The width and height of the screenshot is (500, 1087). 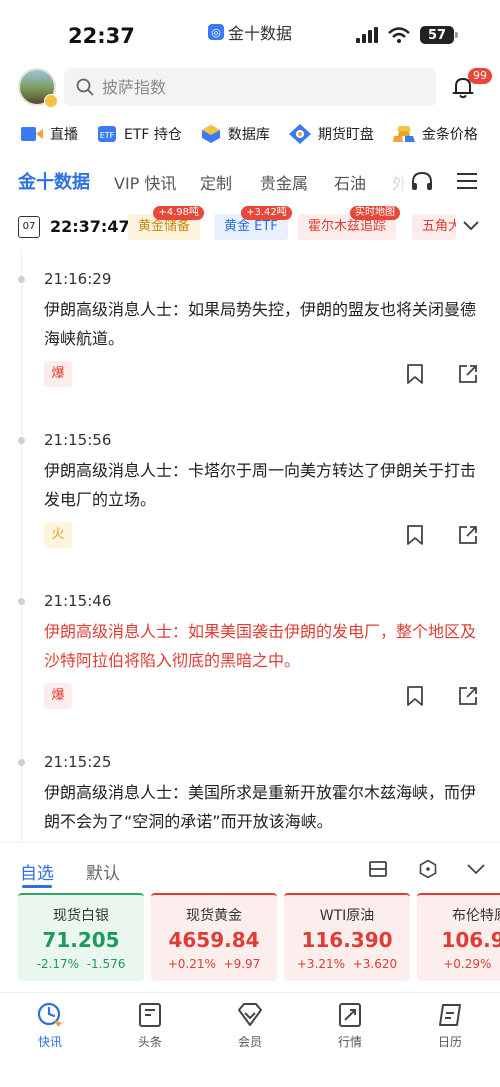 I want to click on nav-market: 行情, so click(x=350, y=1025).